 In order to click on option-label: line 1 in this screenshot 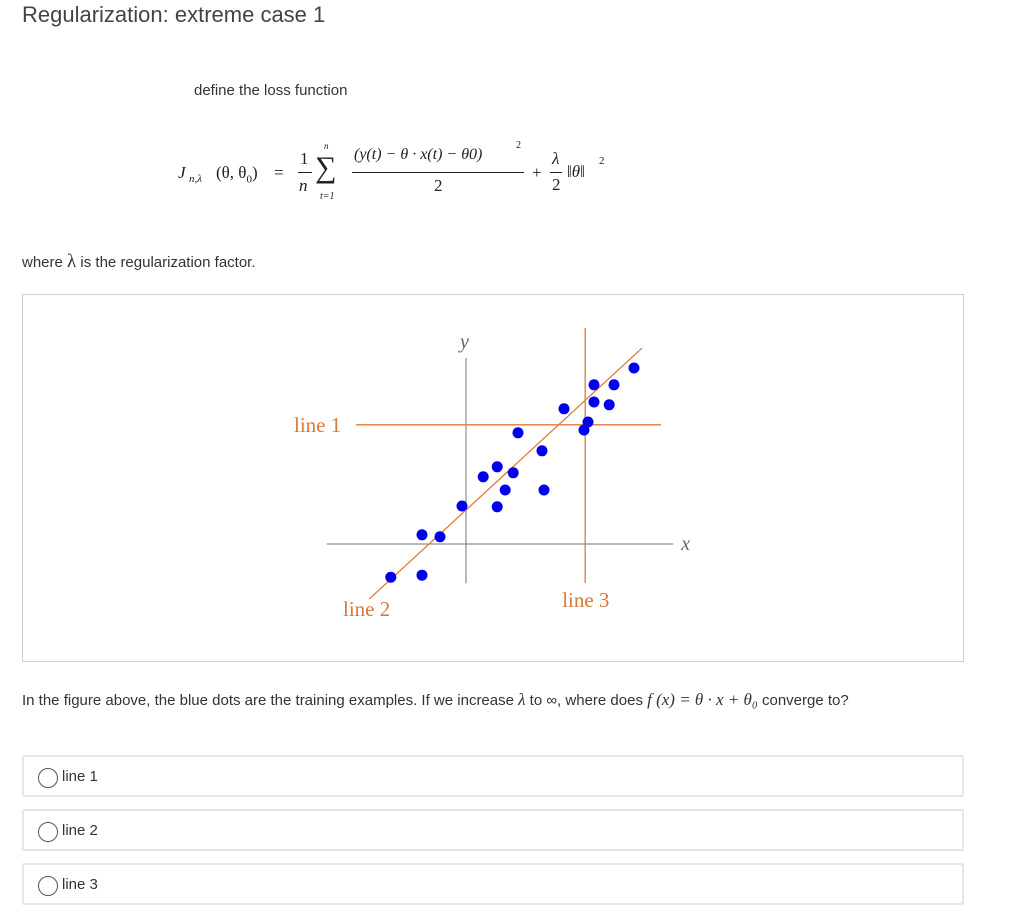, I will do `click(80, 776)`.